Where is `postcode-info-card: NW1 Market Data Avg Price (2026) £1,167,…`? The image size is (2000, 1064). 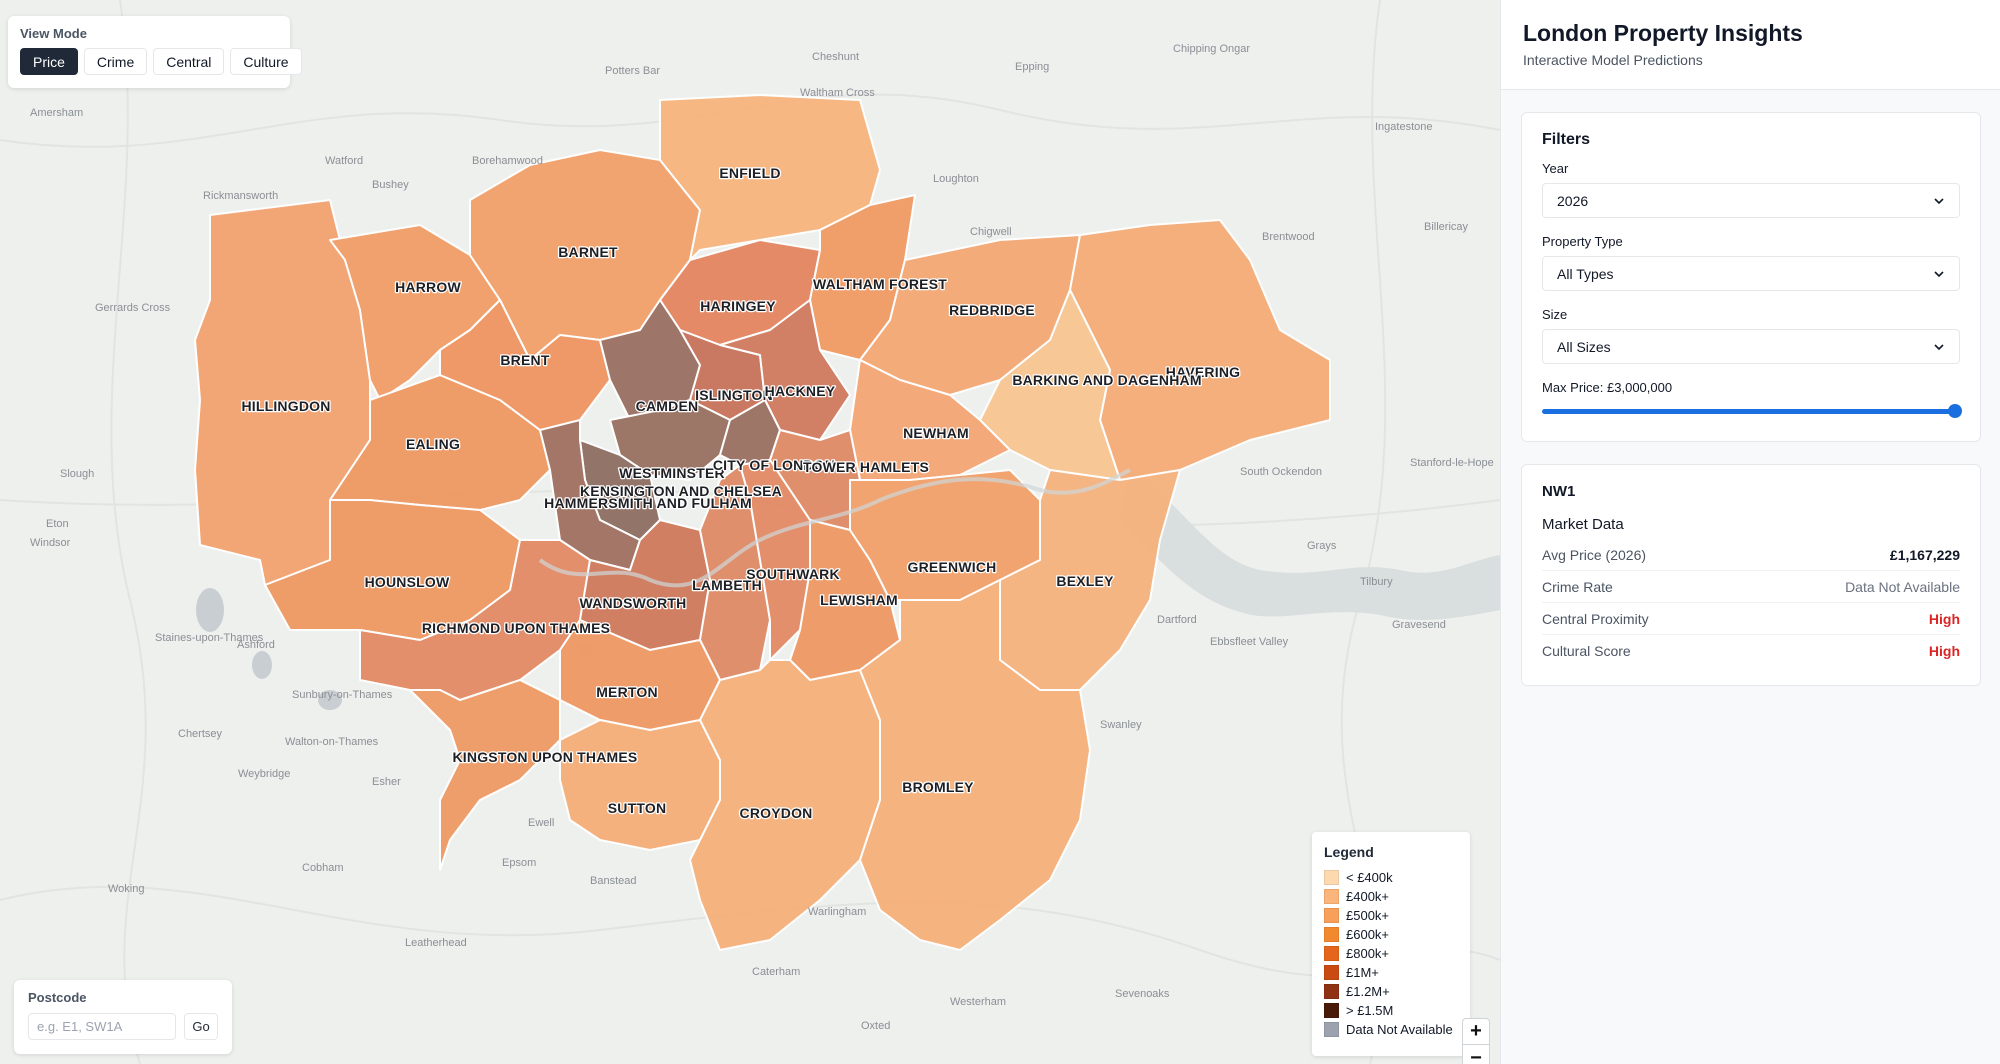
postcode-info-card: NW1 Market Data Avg Price (2026) £1,167,… is located at coordinates (1751, 575).